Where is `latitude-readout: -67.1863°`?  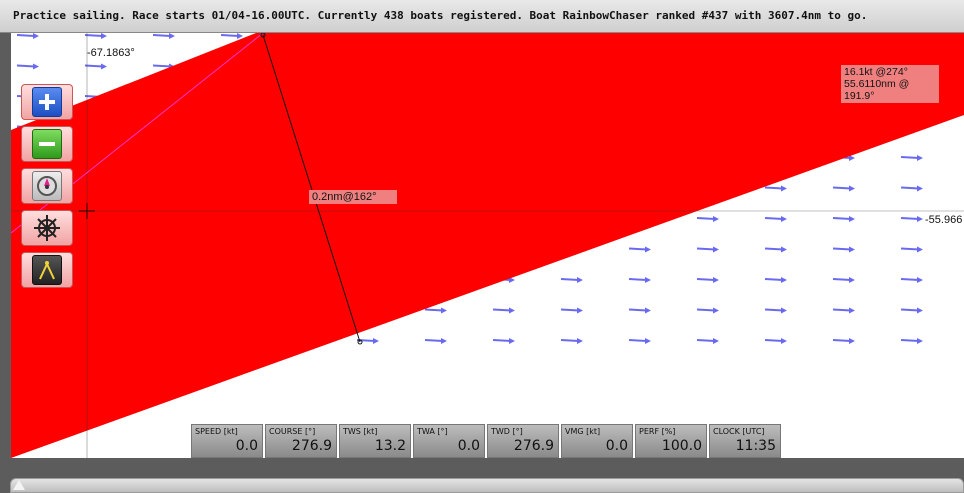 latitude-readout: -67.1863° is located at coordinates (111, 53).